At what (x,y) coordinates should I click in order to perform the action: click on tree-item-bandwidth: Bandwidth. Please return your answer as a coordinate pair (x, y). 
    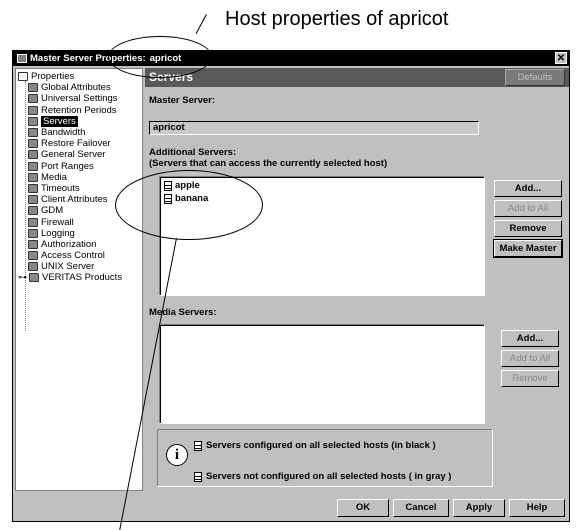
    Looking at the image, I should click on (79, 132).